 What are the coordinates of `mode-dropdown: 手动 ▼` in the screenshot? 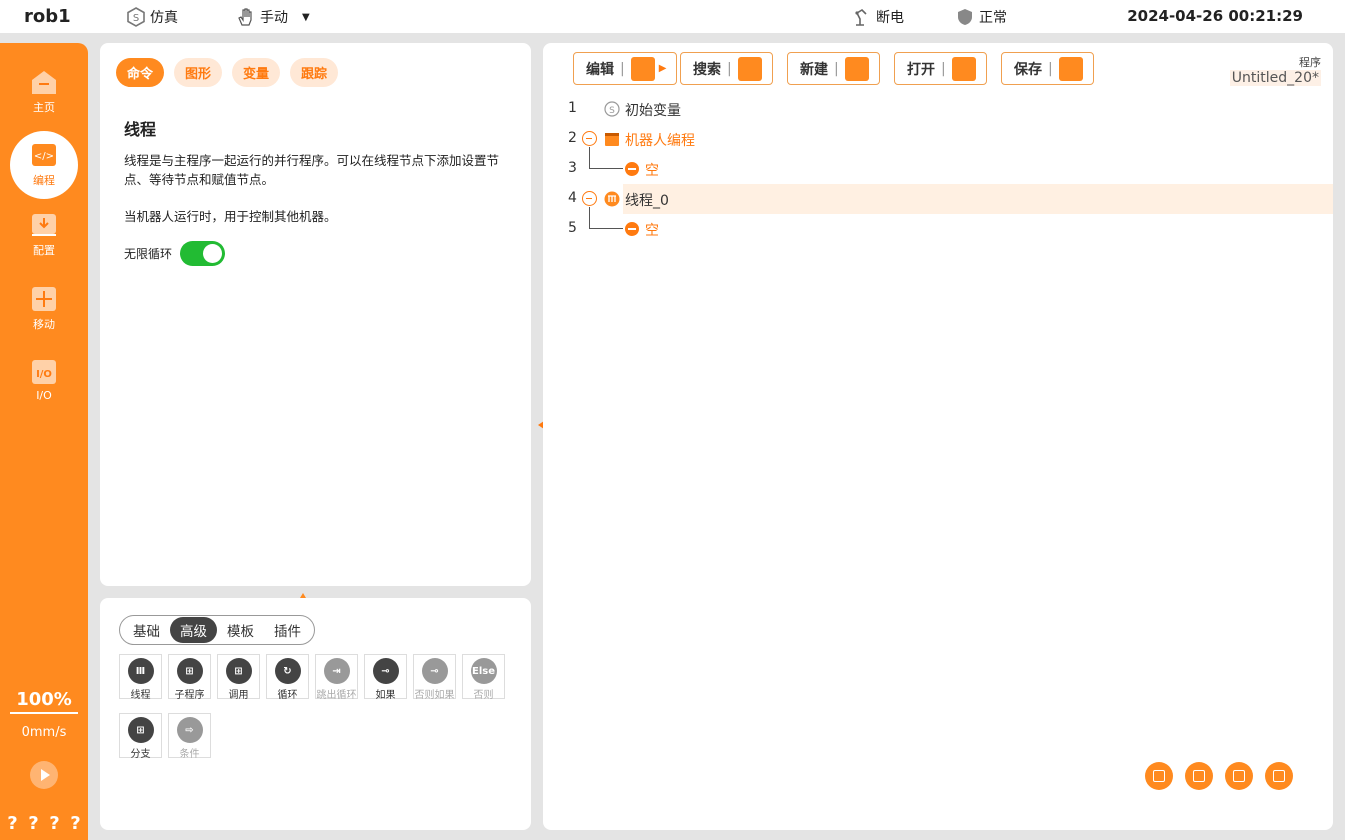 It's located at (273, 17).